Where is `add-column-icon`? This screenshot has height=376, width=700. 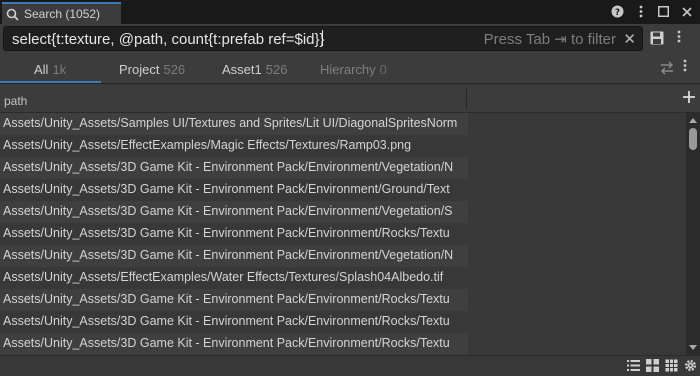 add-column-icon is located at coordinates (689, 98).